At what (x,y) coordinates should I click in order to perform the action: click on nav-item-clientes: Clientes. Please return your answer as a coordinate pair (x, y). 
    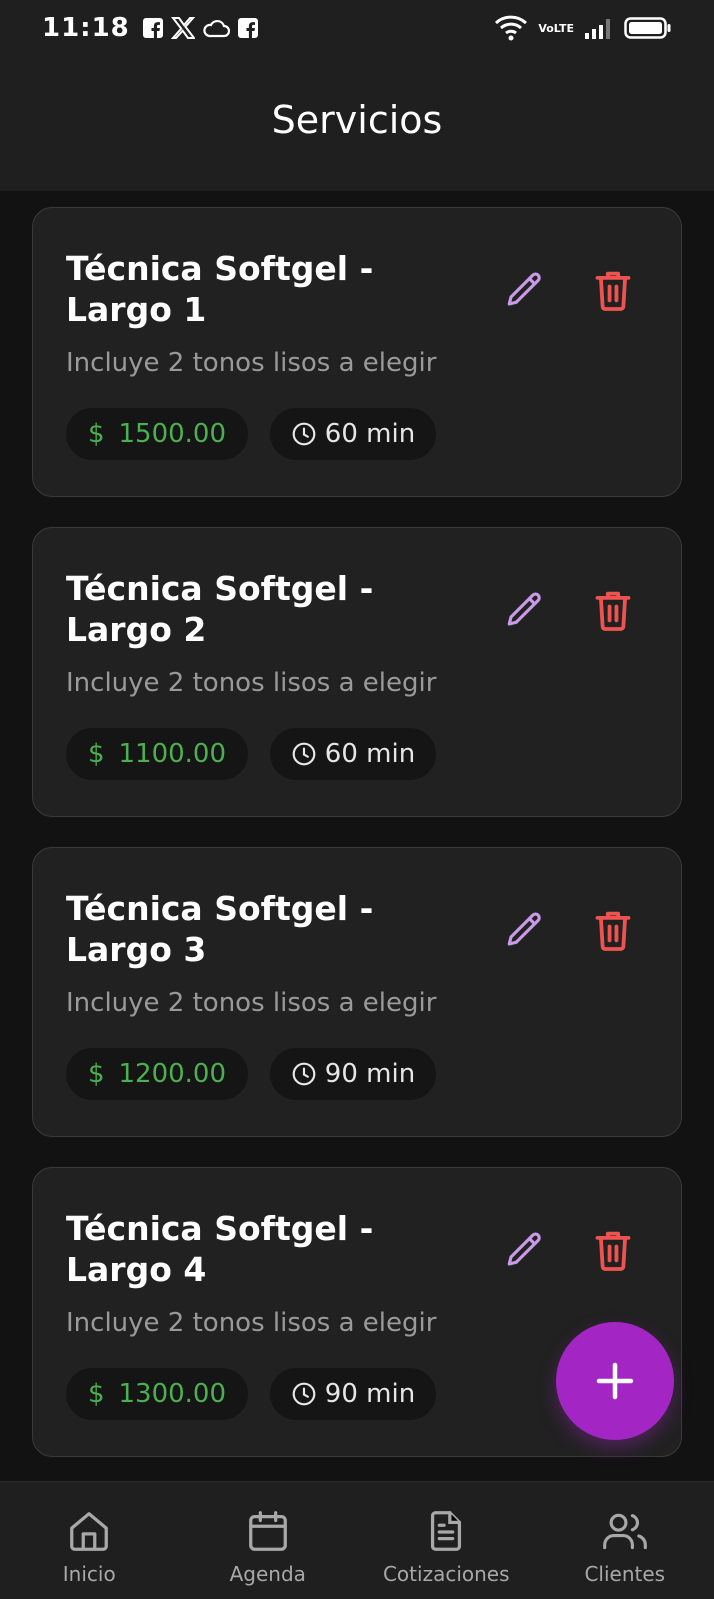
    Looking at the image, I should click on (625, 1534).